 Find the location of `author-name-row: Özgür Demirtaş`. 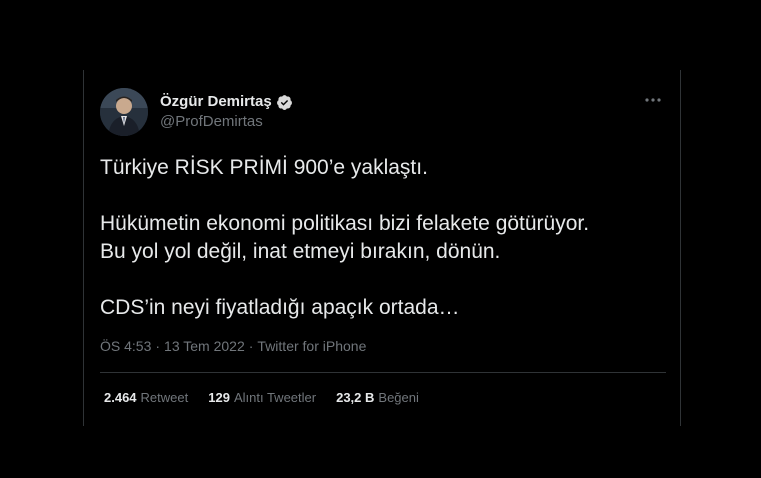

author-name-row: Özgür Demirtaş is located at coordinates (226, 102).